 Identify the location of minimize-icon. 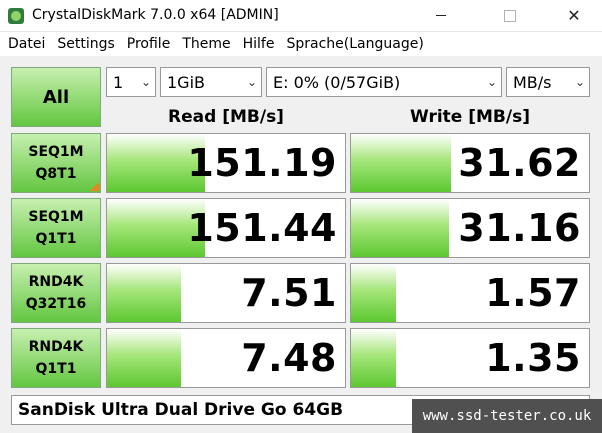
(441, 15).